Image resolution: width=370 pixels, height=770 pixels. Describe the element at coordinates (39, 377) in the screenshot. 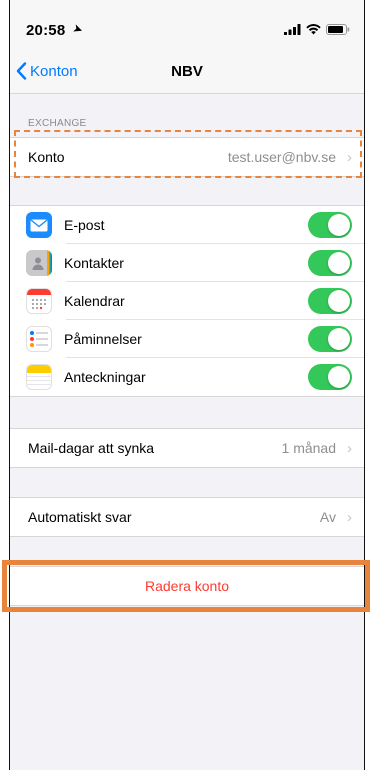

I see `notes-icon` at that location.